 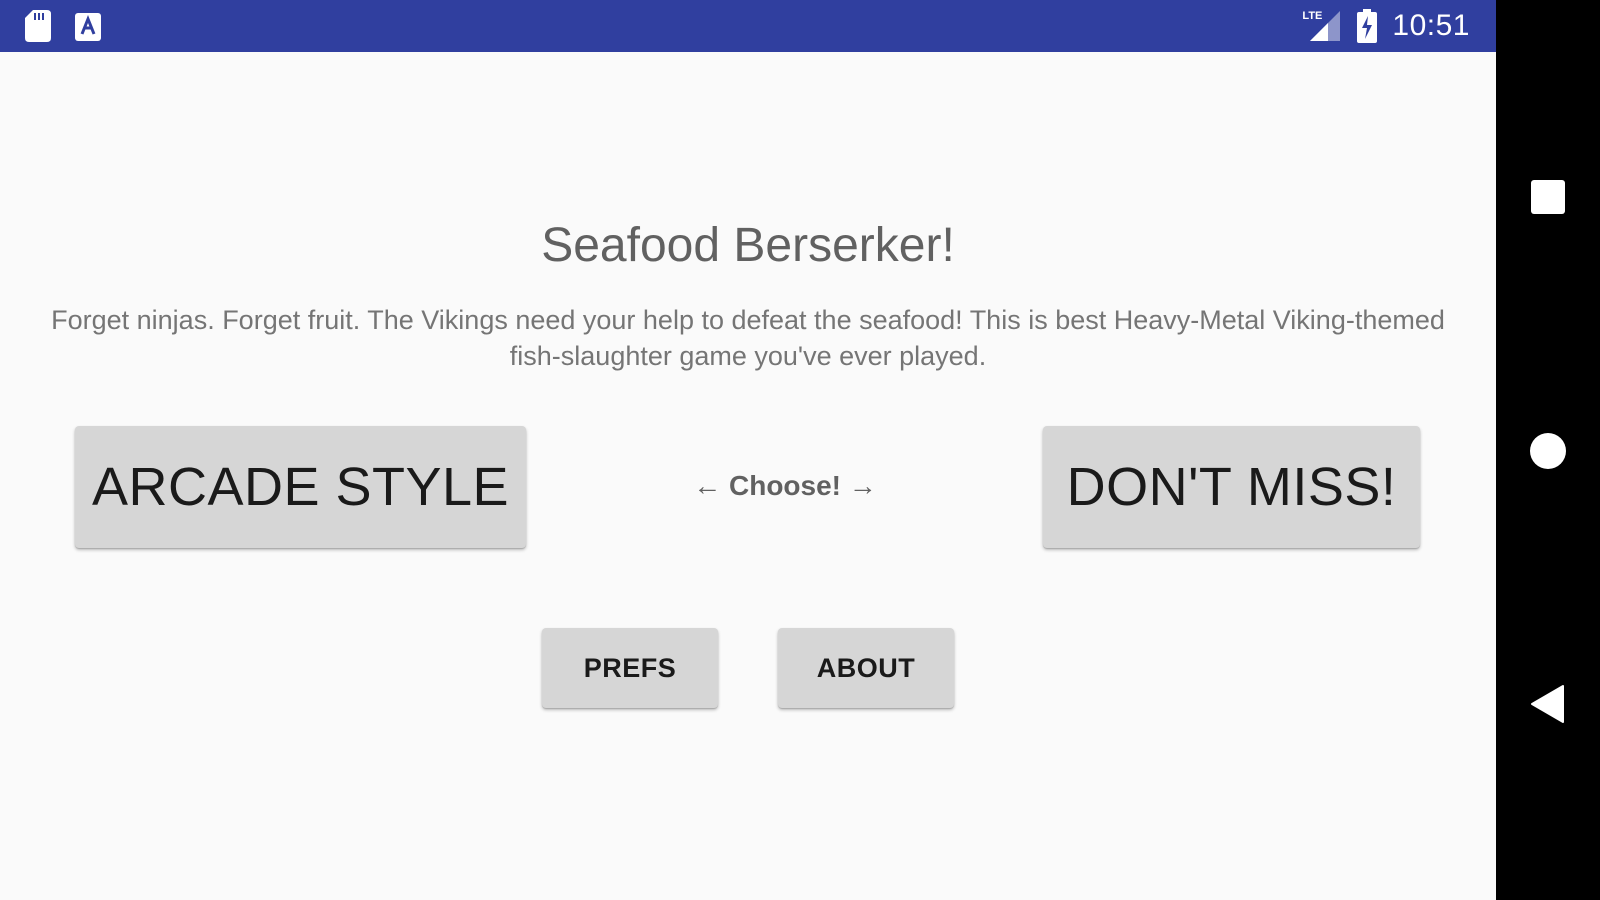 What do you see at coordinates (630, 668) in the screenshot?
I see `prefs-button: PREFS` at bounding box center [630, 668].